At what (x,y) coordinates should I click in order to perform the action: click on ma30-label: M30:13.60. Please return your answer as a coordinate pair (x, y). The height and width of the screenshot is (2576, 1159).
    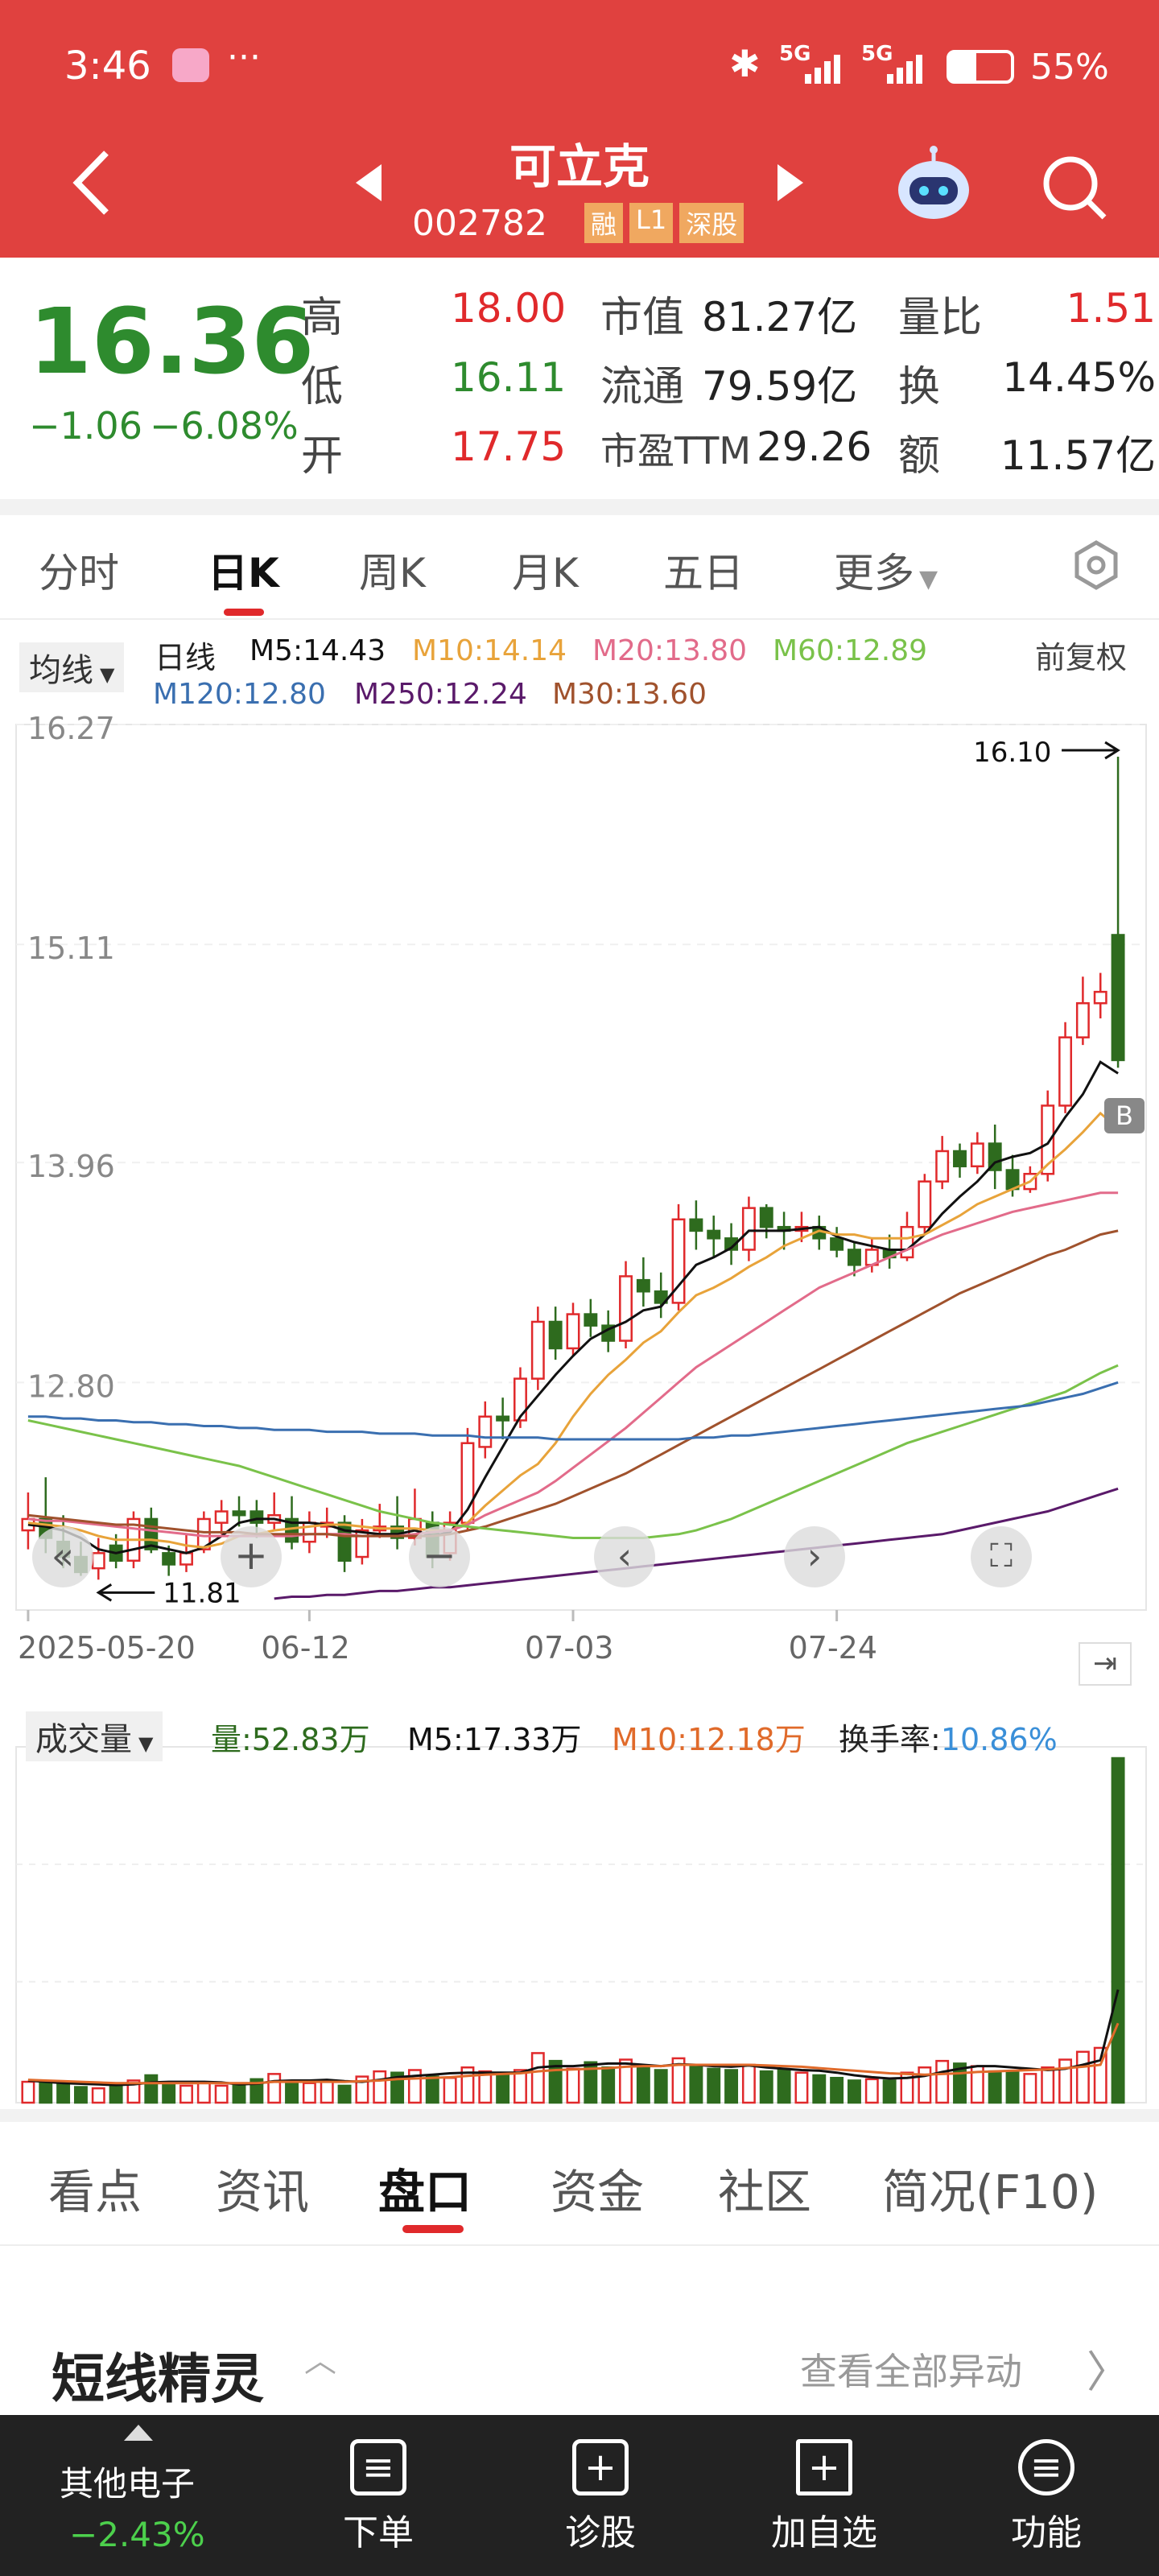
    Looking at the image, I should click on (629, 694).